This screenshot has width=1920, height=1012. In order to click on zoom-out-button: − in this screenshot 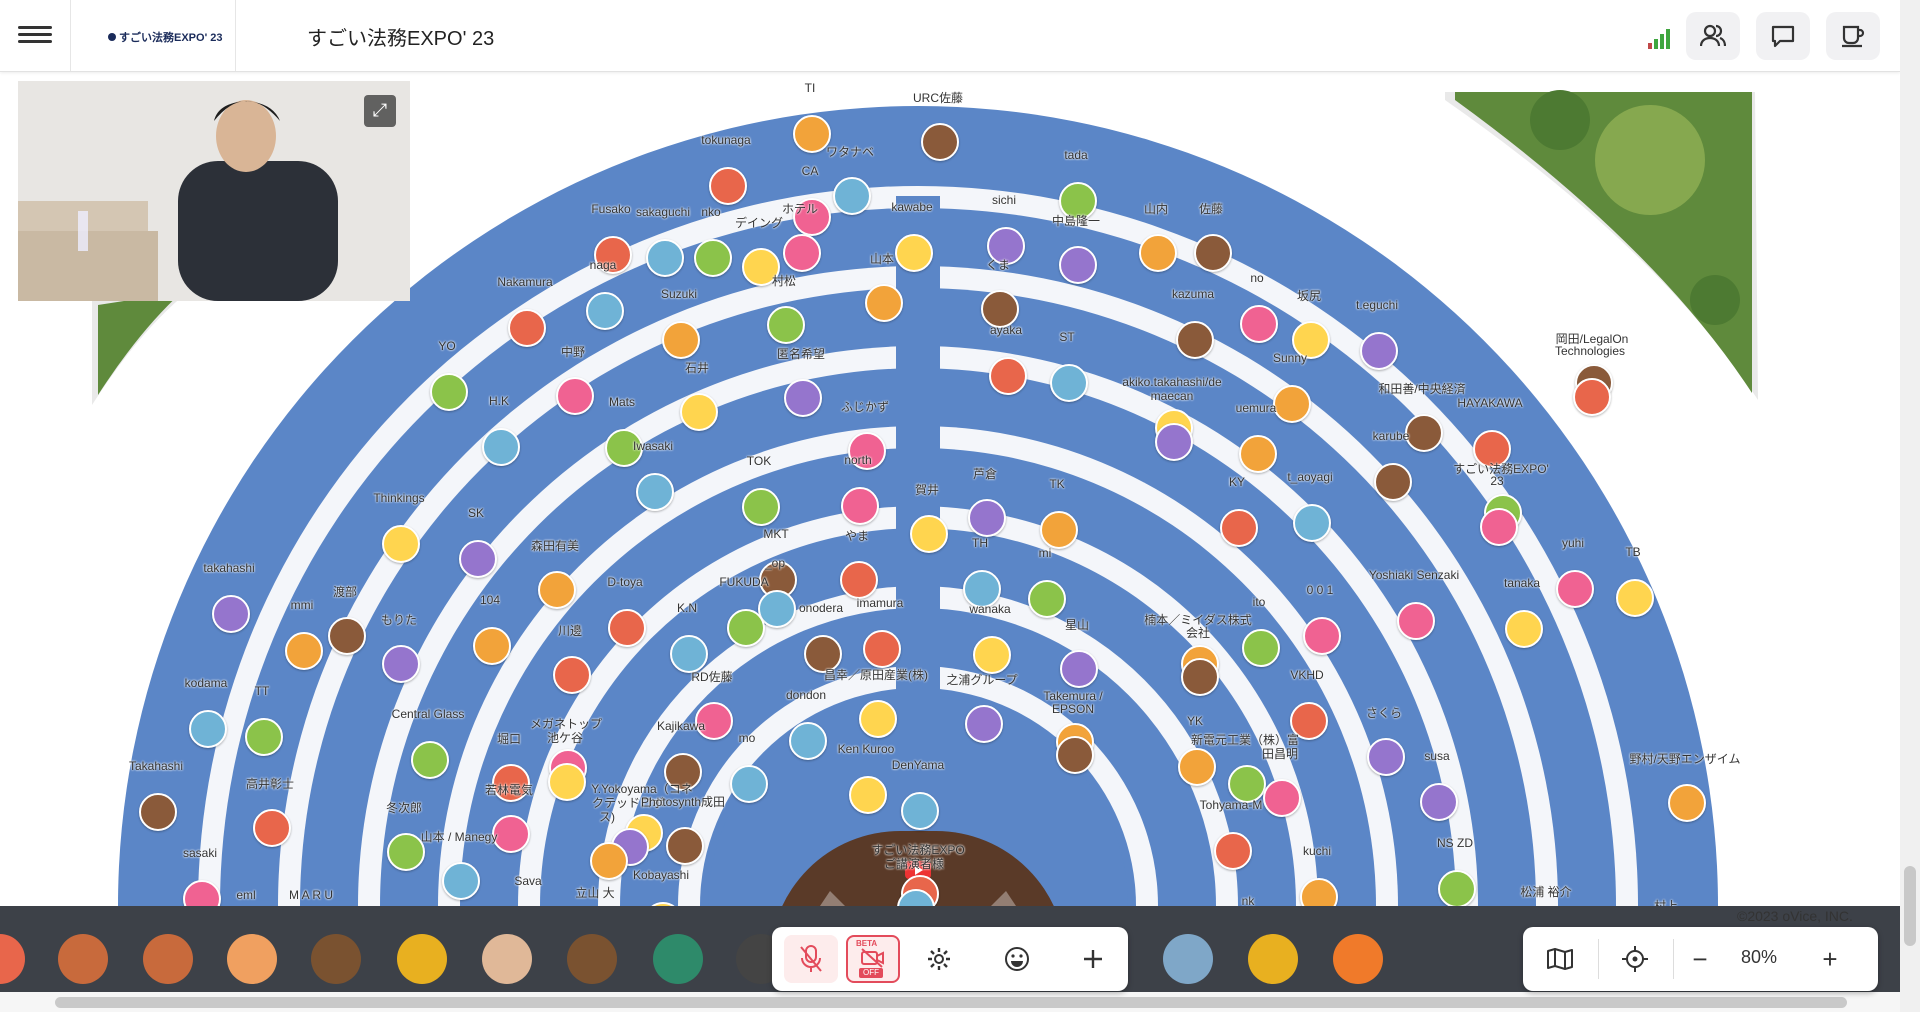, I will do `click(1700, 959)`.